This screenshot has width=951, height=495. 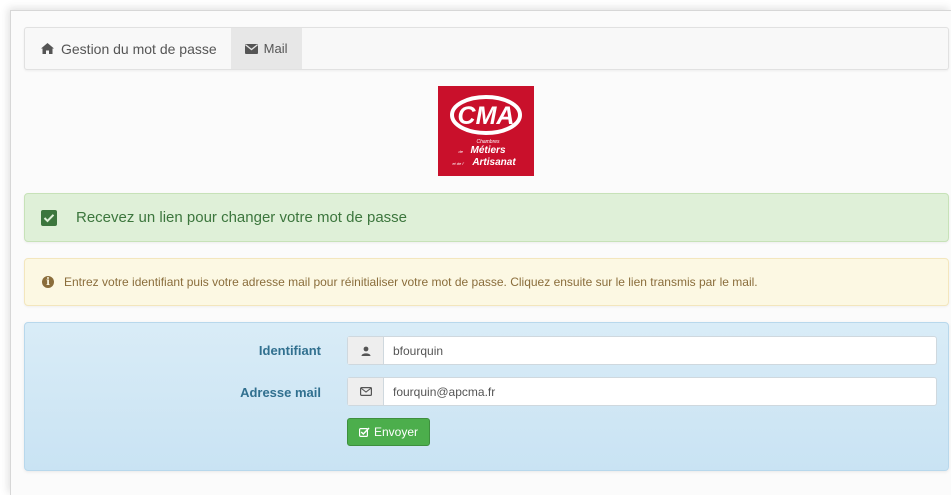 I want to click on logo-prefix2: de, so click(x=461, y=151).